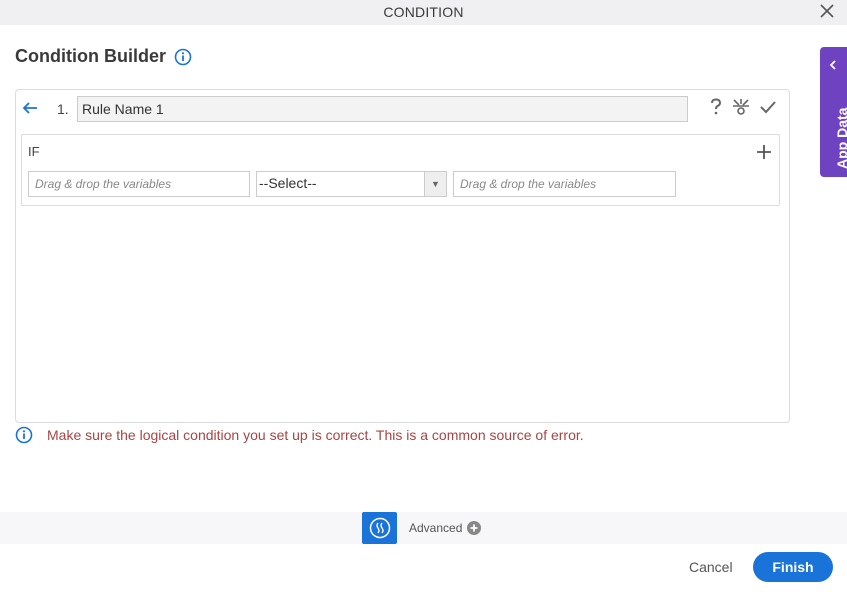  Describe the element at coordinates (793, 567) in the screenshot. I see `finish-button: Finish` at that location.